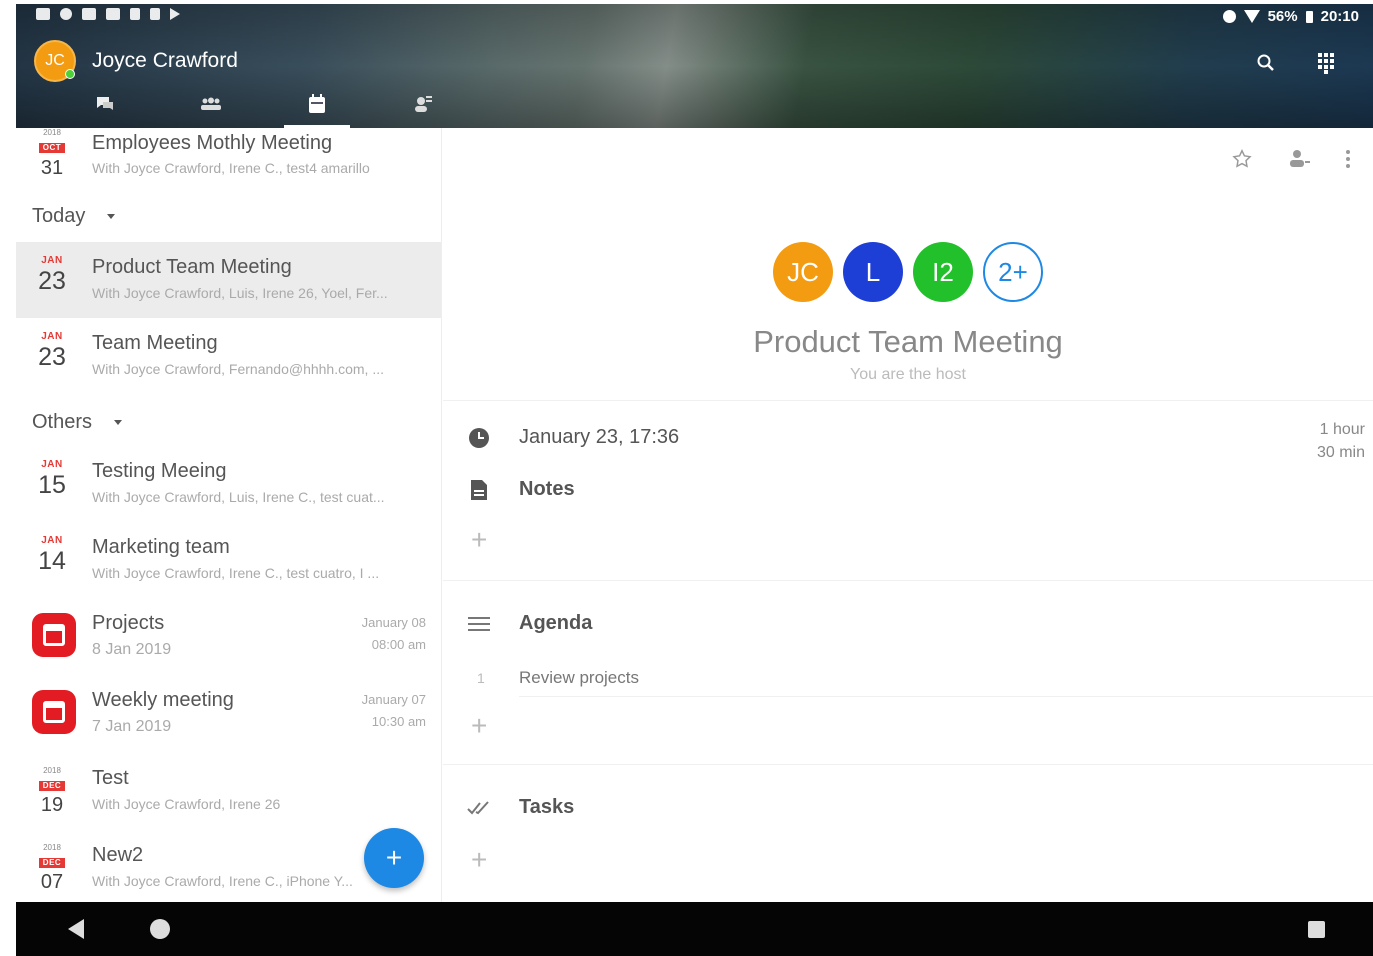  I want to click on battery-level: 56%, so click(1282, 16).